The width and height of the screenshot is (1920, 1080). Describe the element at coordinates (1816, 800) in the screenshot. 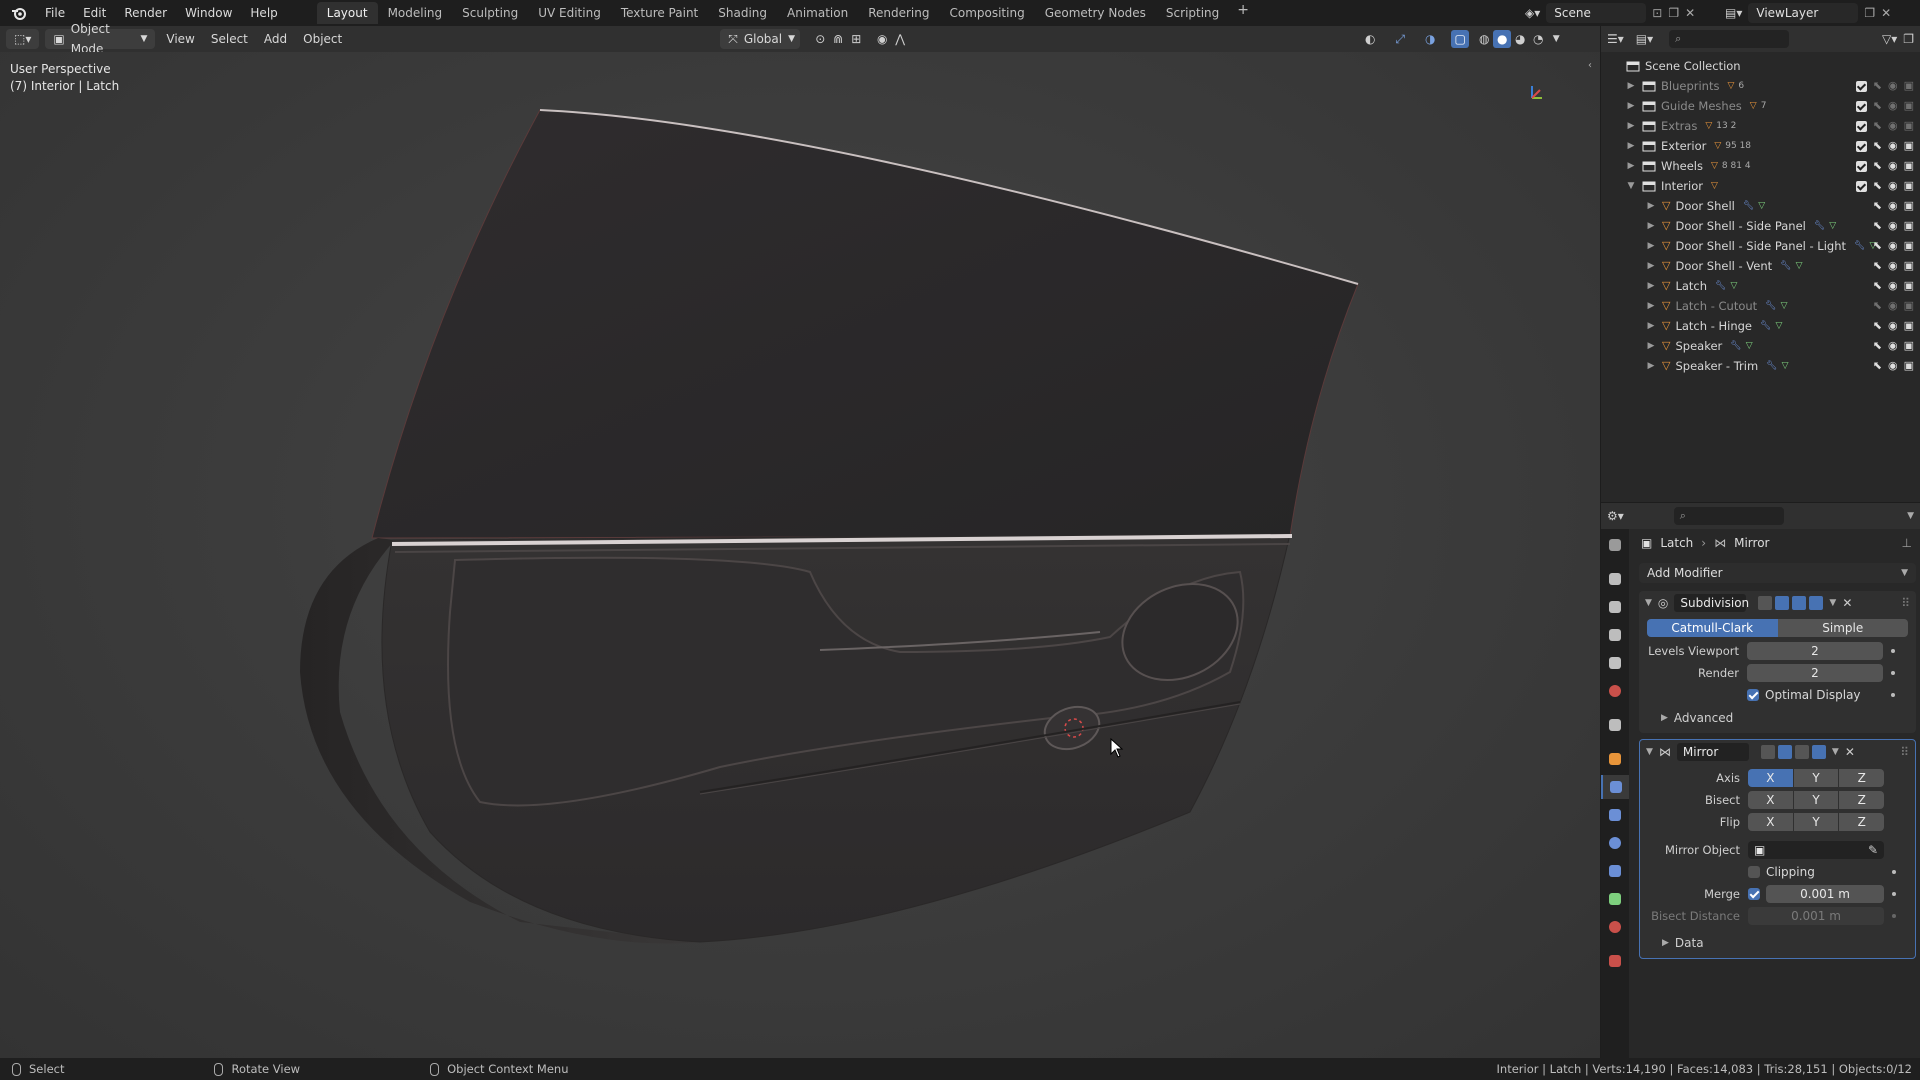

I see `bisect-y-toggle: Y` at that location.